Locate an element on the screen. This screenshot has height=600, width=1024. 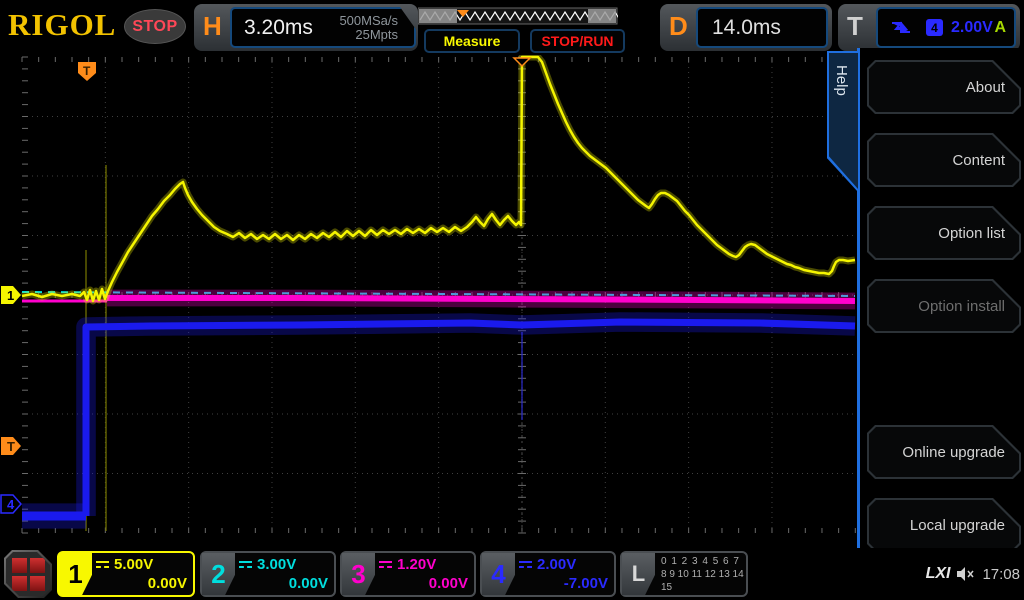
menu-button-option-install: Option install is located at coordinates (944, 306).